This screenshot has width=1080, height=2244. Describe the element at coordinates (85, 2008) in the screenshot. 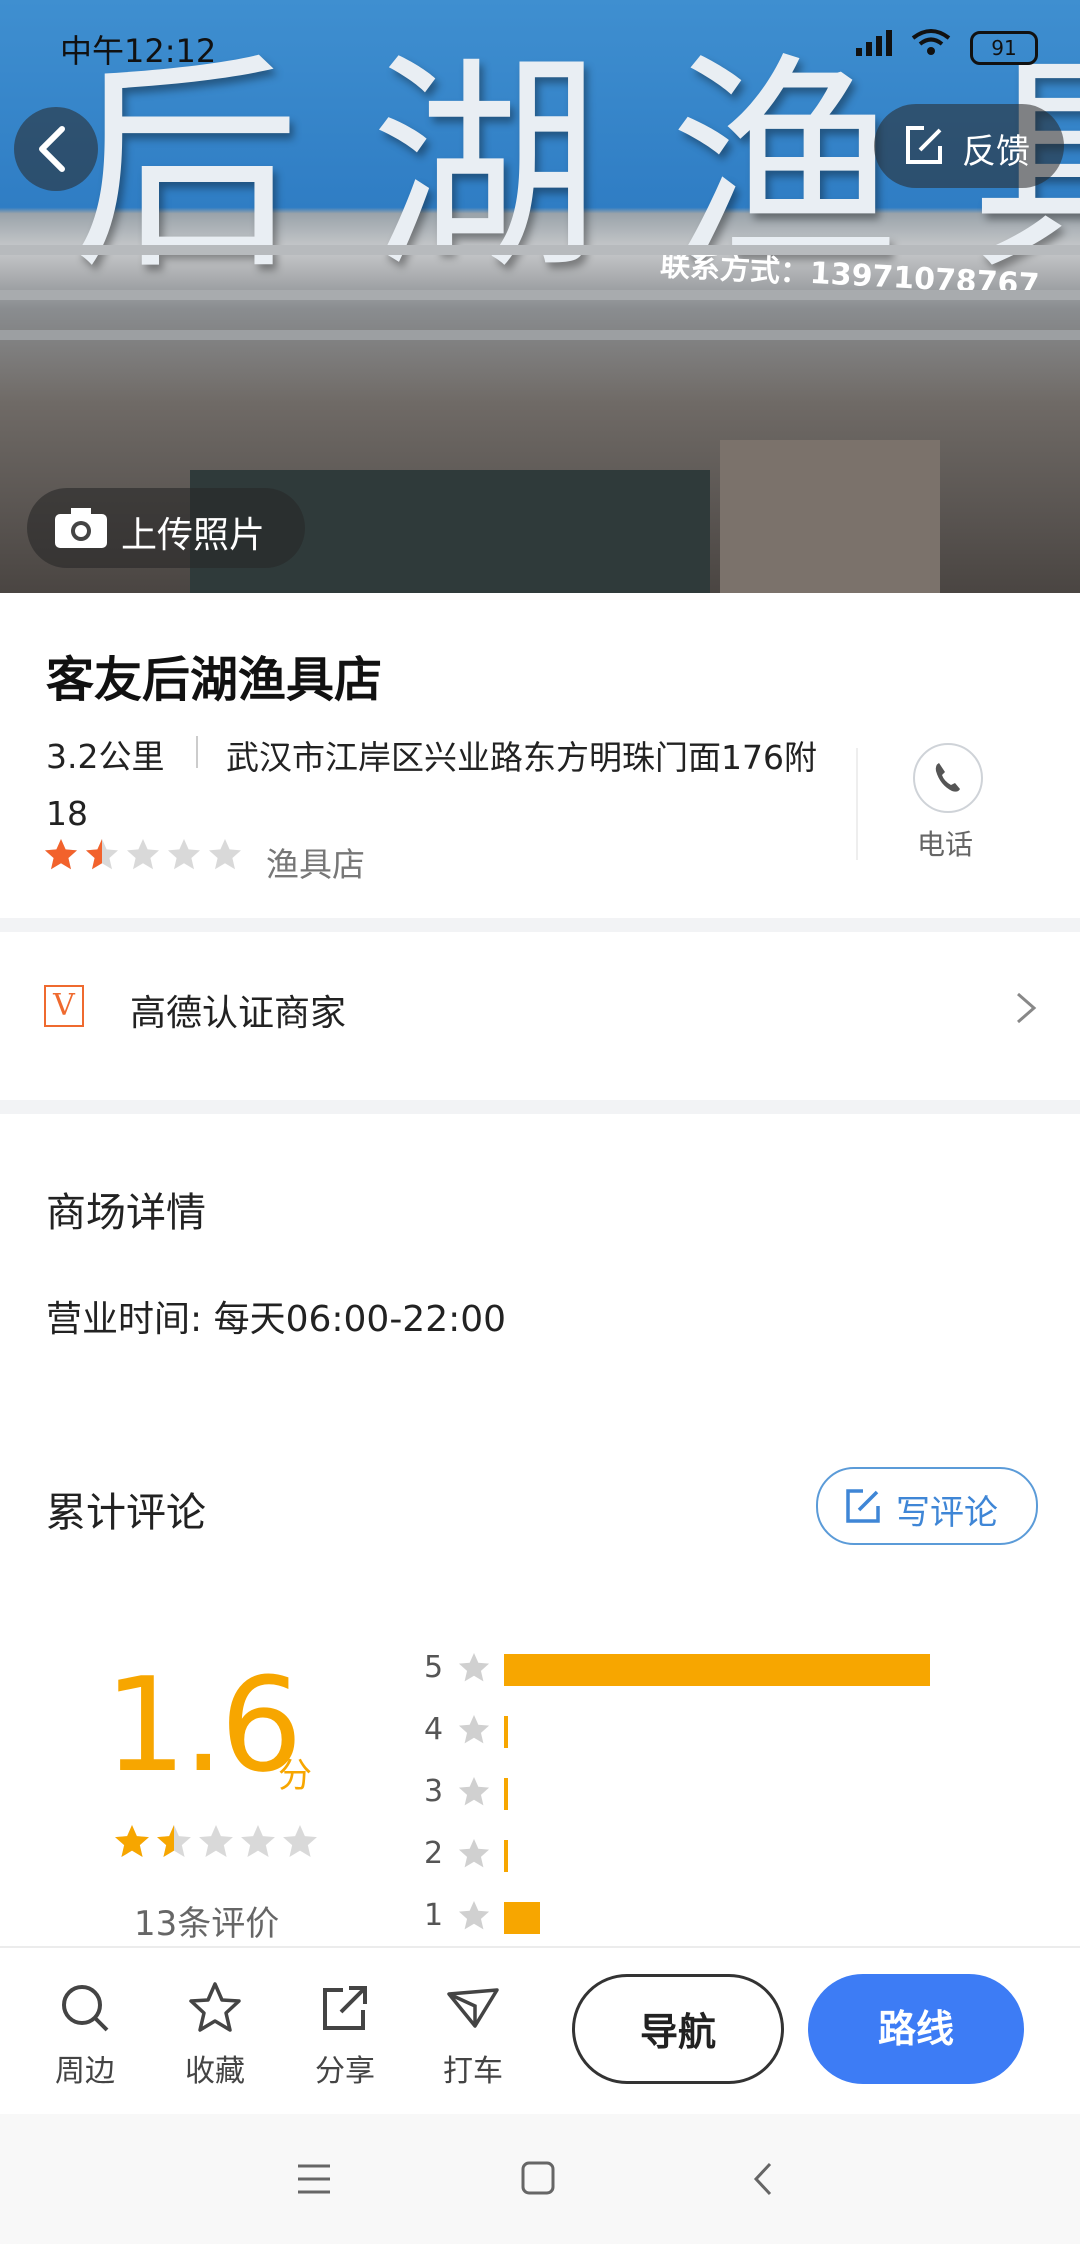

I see `search-icon` at that location.